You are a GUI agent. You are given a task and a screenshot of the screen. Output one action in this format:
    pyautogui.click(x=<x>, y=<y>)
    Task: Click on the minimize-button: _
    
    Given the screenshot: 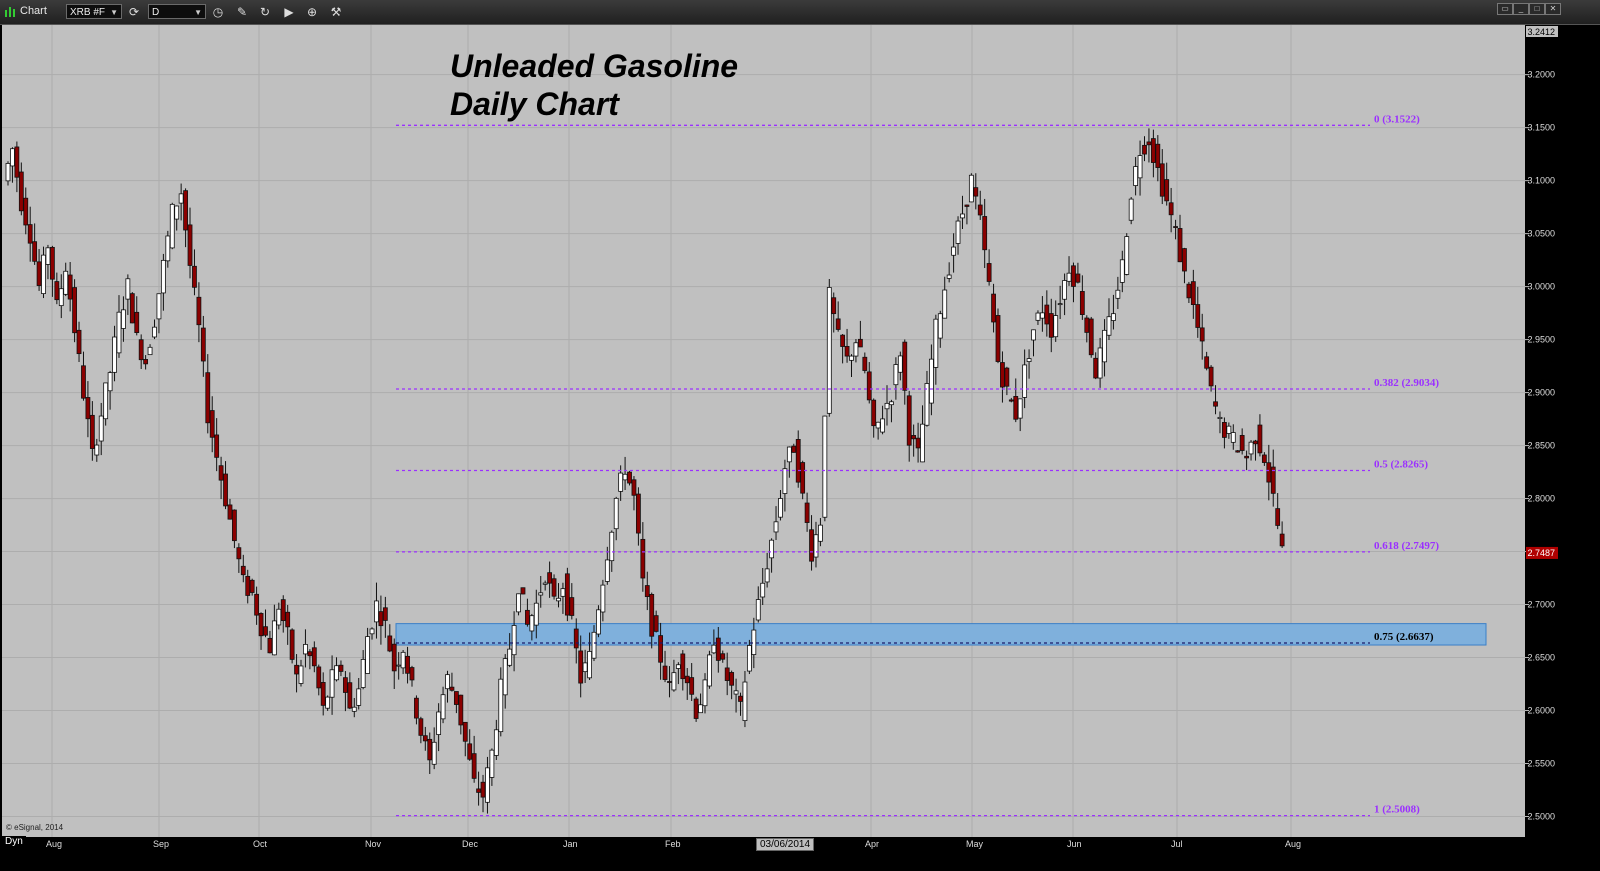 What is the action you would take?
    pyautogui.click(x=1521, y=9)
    